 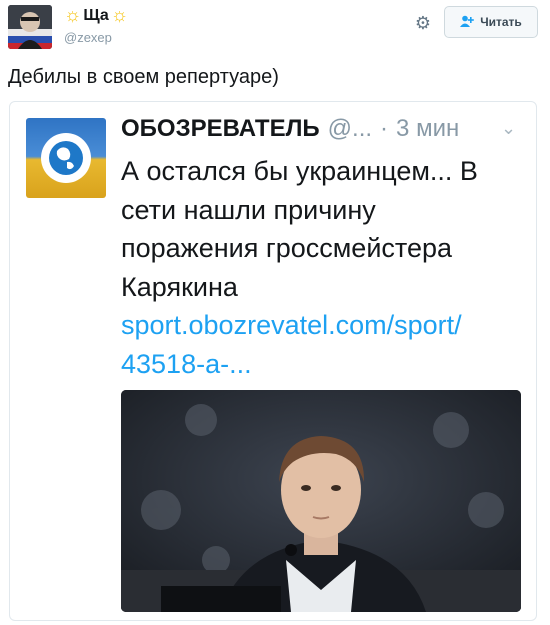 I want to click on quoted-text-line: сети нашли причину, so click(x=248, y=209).